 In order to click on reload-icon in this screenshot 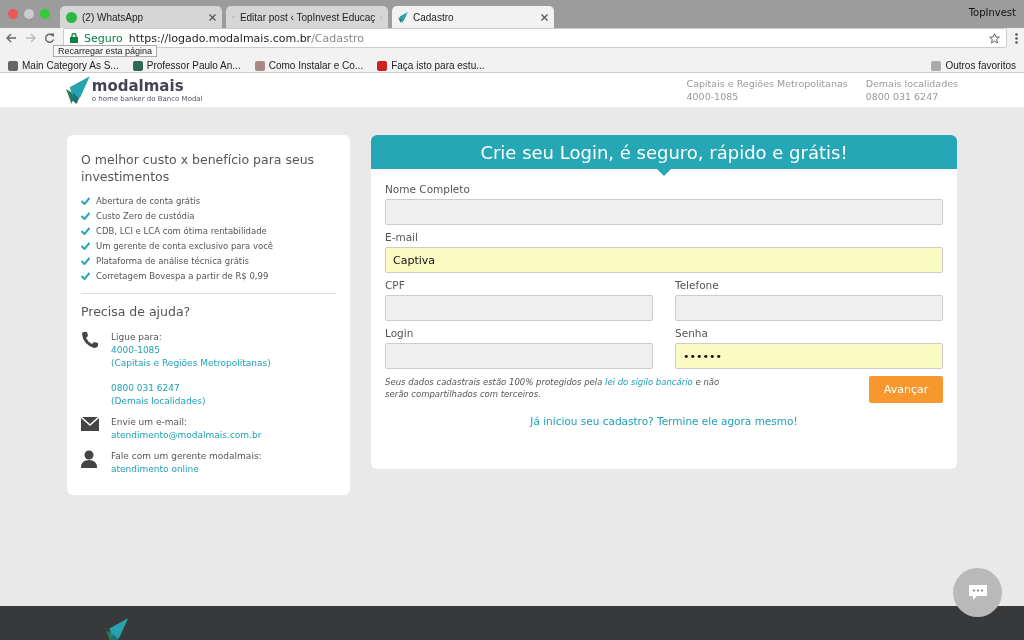, I will do `click(49, 38)`.